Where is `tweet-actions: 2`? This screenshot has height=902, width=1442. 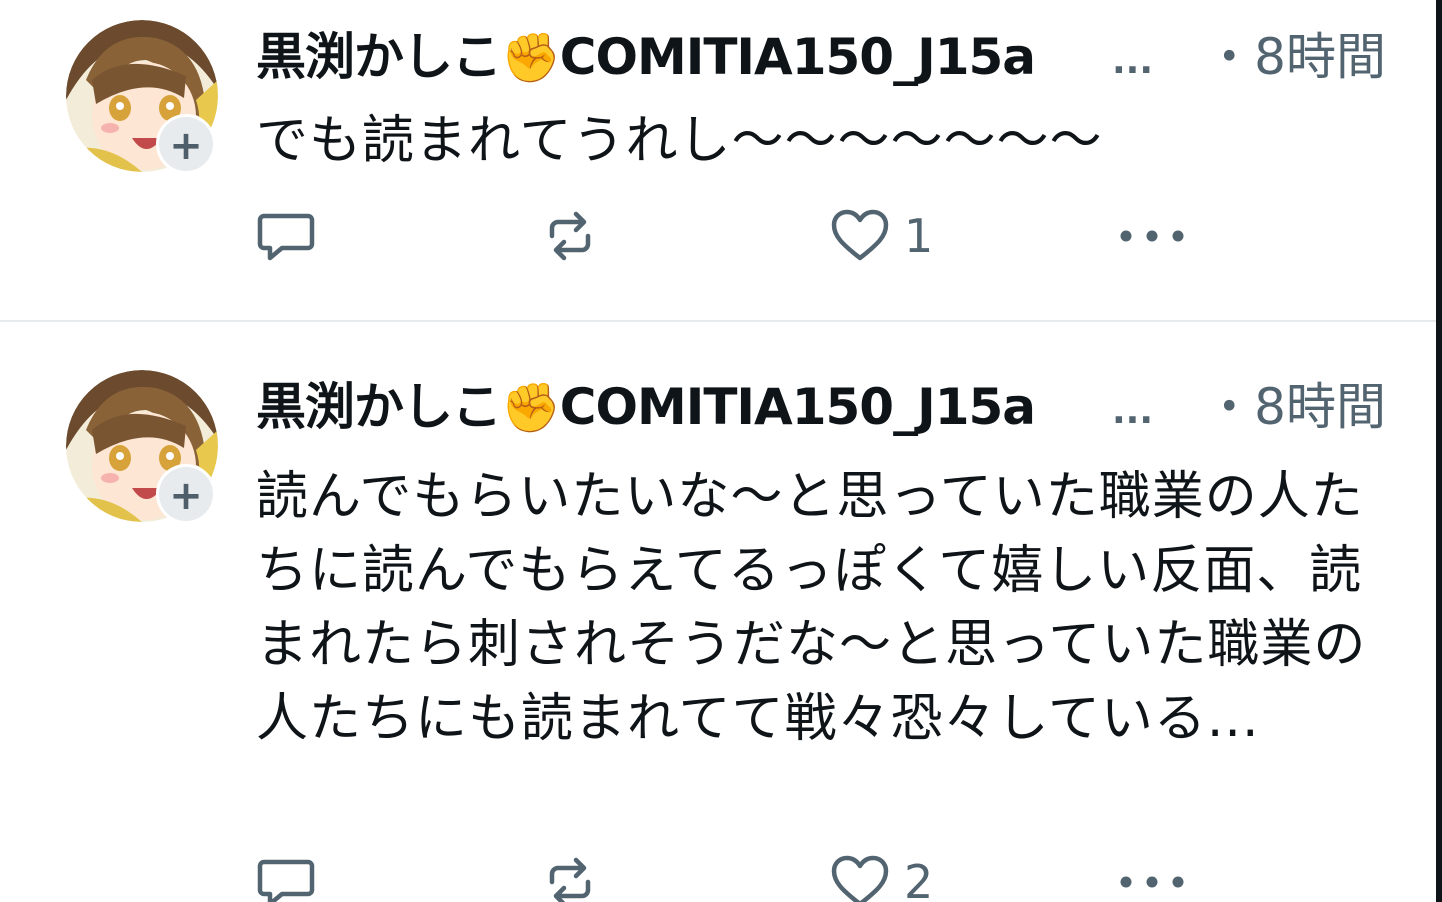 tweet-actions: 2 is located at coordinates (726, 877).